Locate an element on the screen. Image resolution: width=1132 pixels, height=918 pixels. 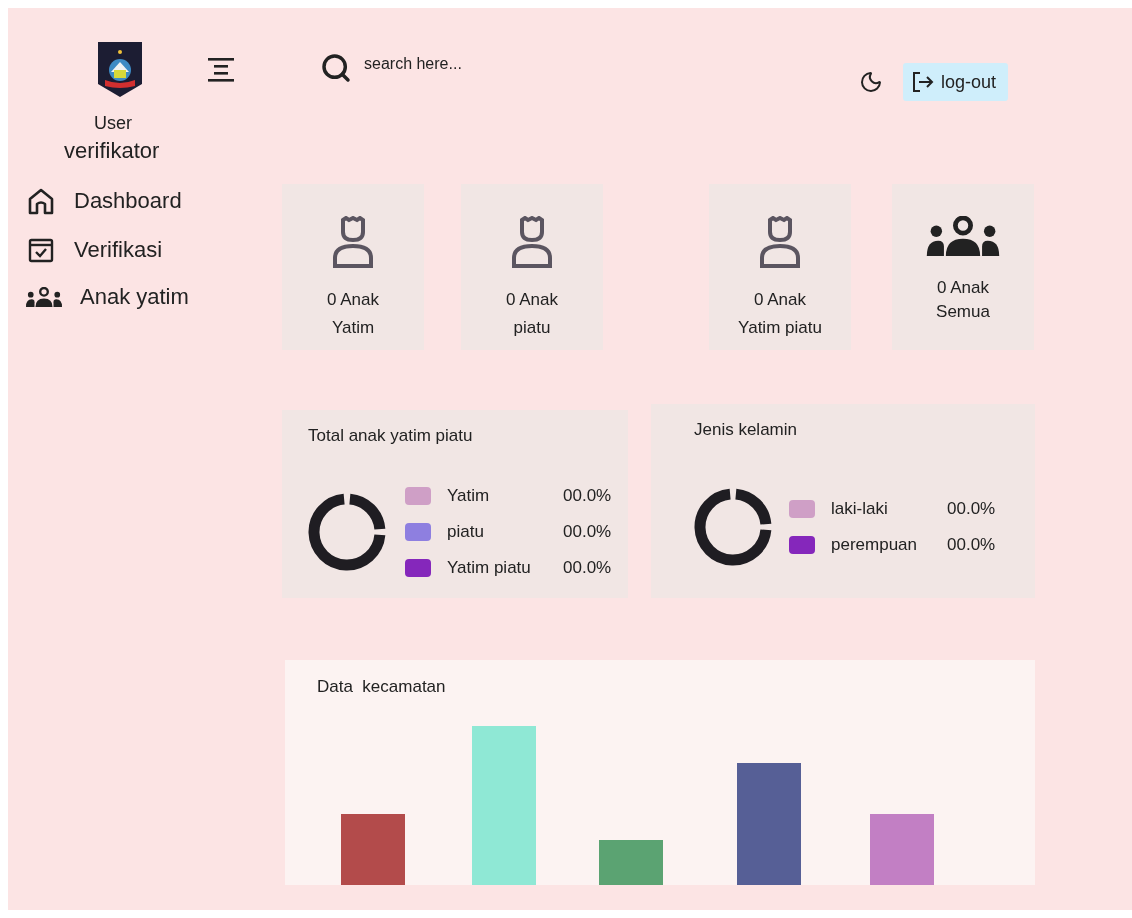
user-name: verifikator is located at coordinates (112, 151).